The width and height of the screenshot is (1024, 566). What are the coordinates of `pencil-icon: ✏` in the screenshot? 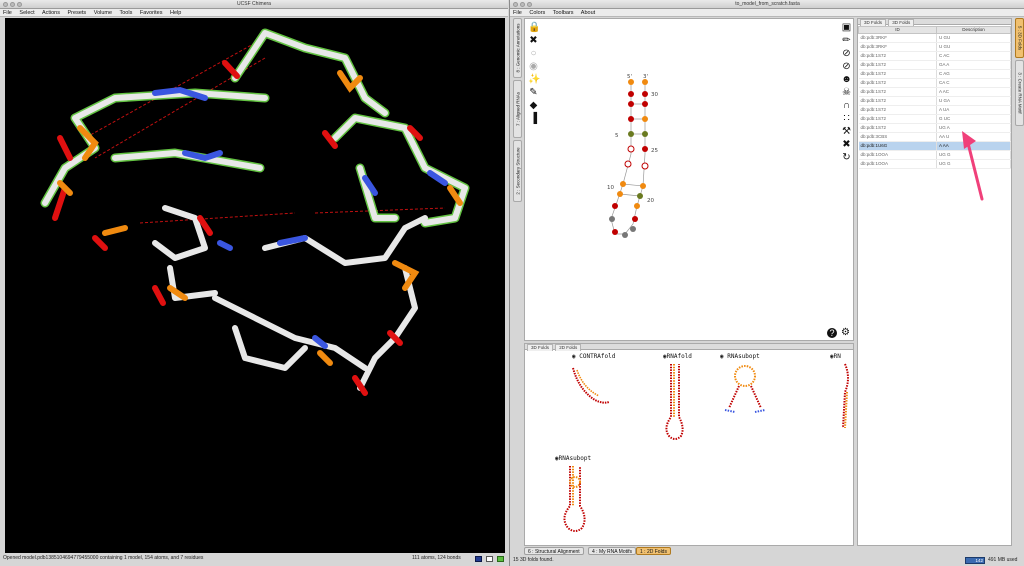 It's located at (846, 40).